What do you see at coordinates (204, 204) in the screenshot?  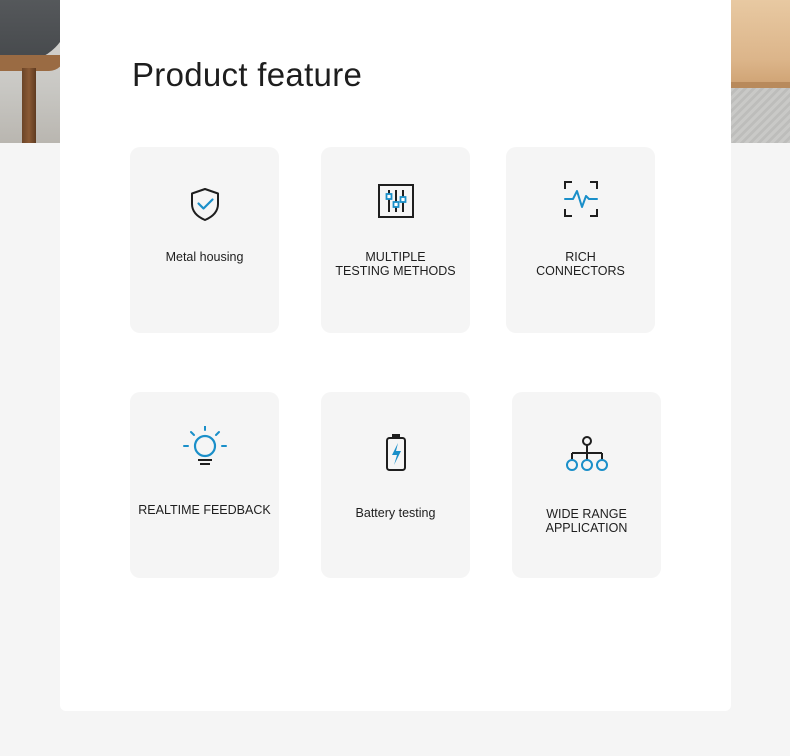 I see `shield-check-icon` at bounding box center [204, 204].